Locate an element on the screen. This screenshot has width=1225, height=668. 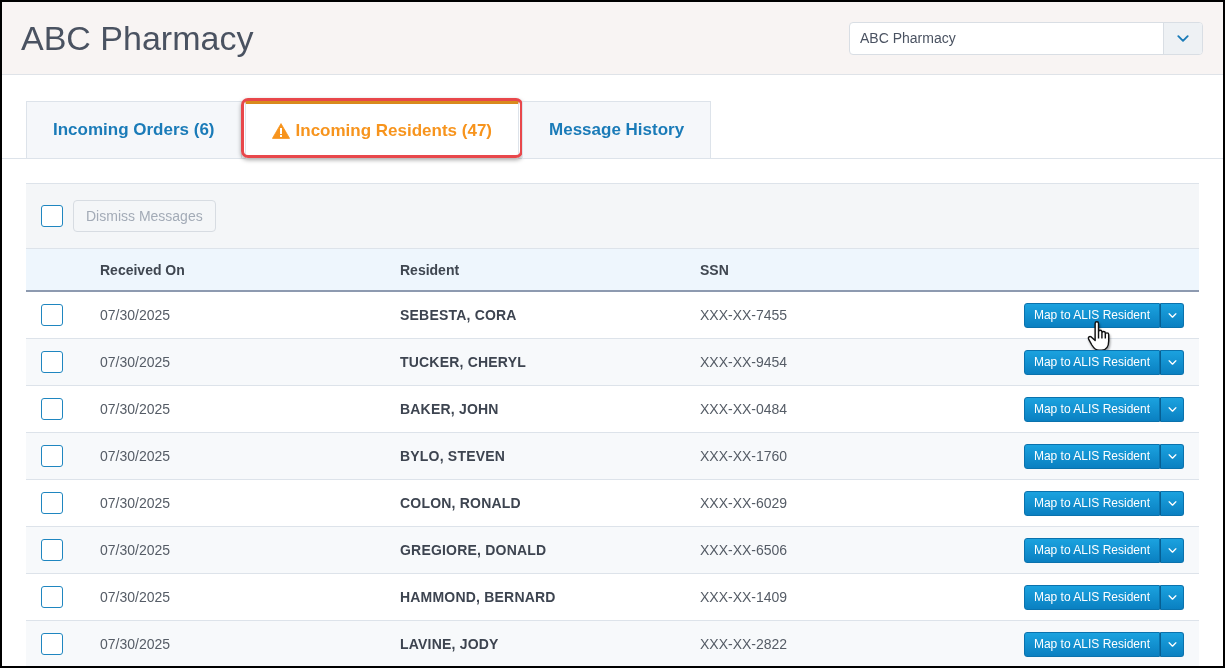
resident-name-cell: LAVINE, JODY is located at coordinates (449, 644).